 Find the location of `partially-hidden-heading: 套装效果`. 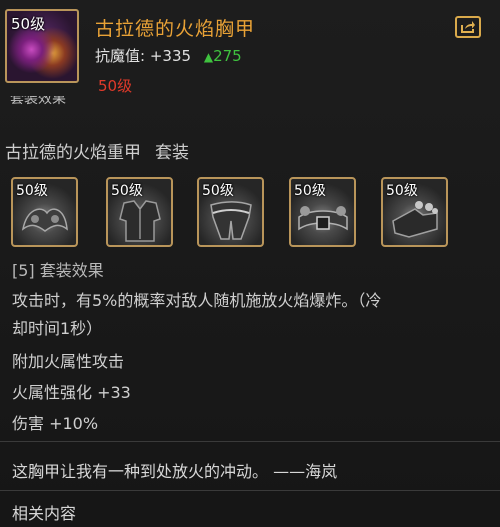

partially-hidden-heading: 套装效果 is located at coordinates (38, 101).